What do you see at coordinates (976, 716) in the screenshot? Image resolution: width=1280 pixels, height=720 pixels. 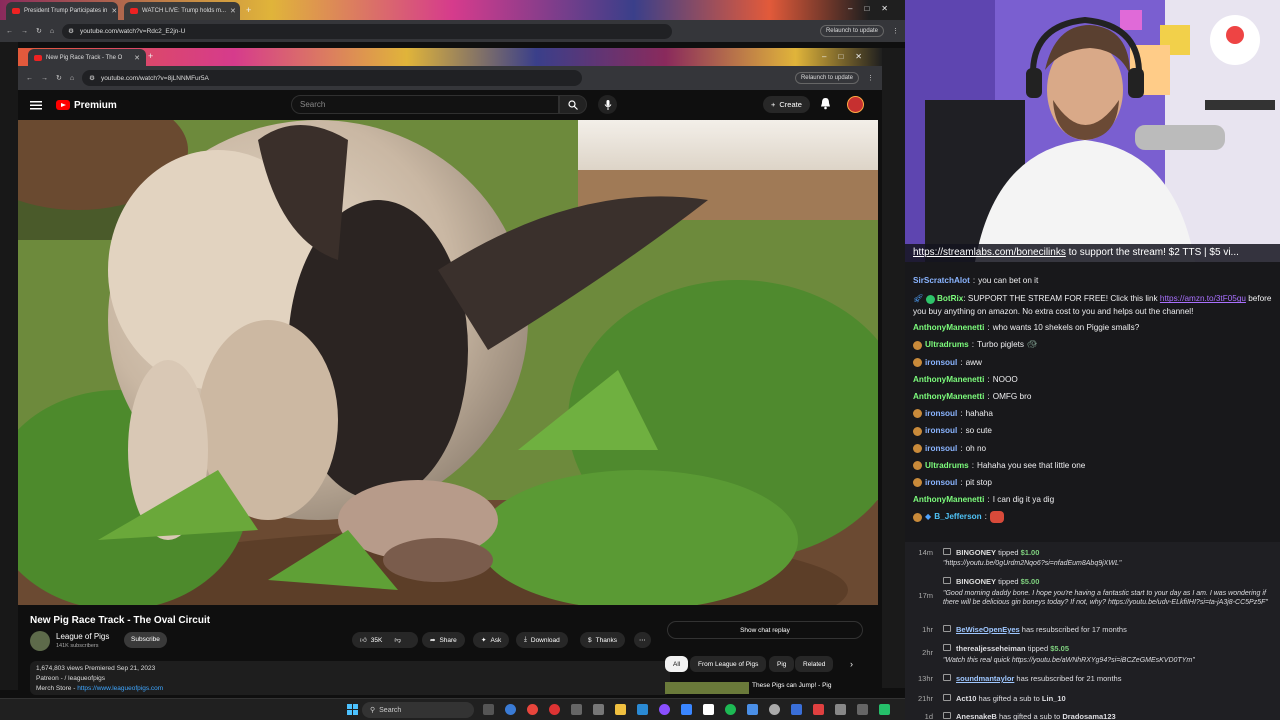 I see `event-user: AnesnakeB` at bounding box center [976, 716].